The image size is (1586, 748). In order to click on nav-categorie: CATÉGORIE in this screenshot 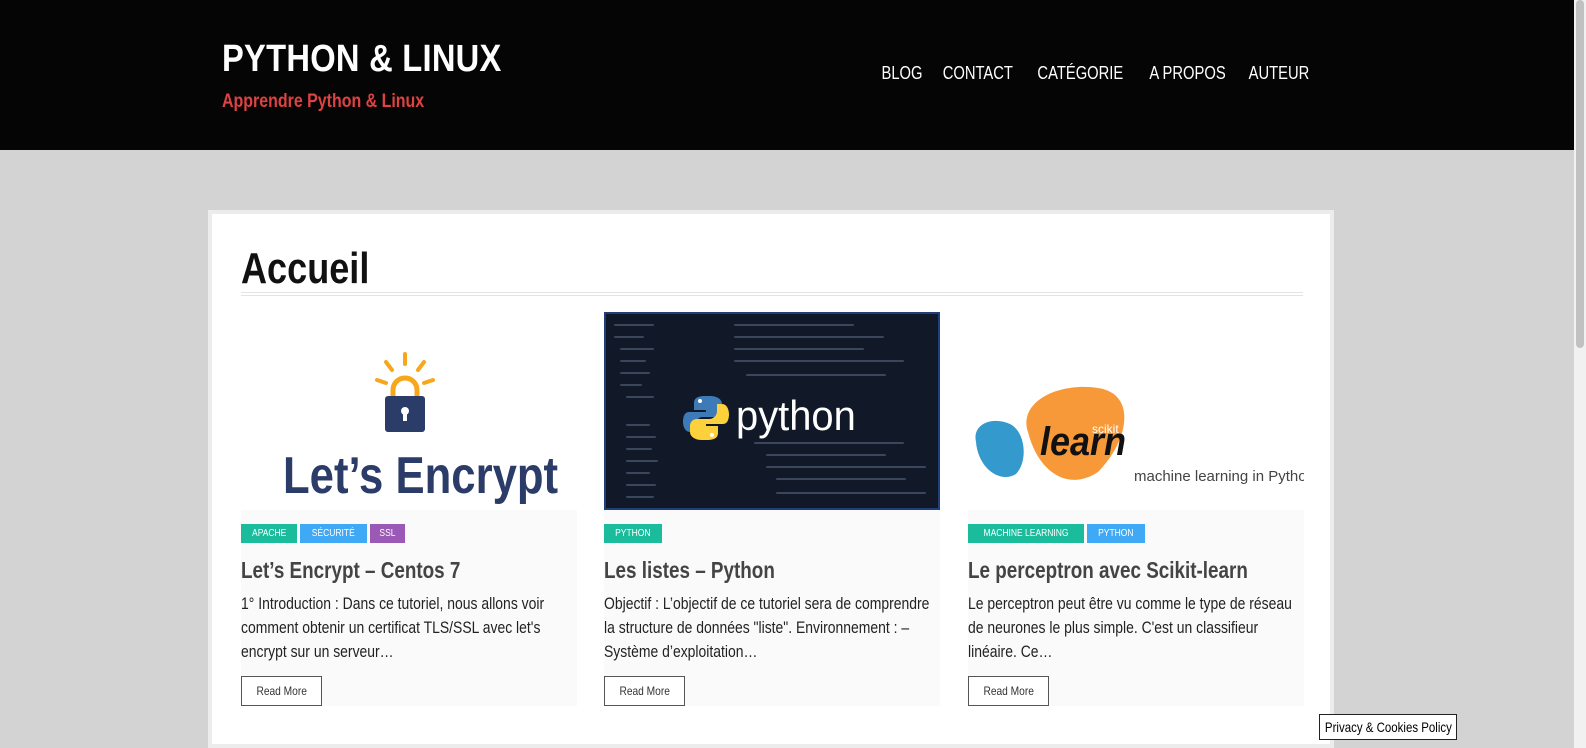, I will do `click(1081, 73)`.